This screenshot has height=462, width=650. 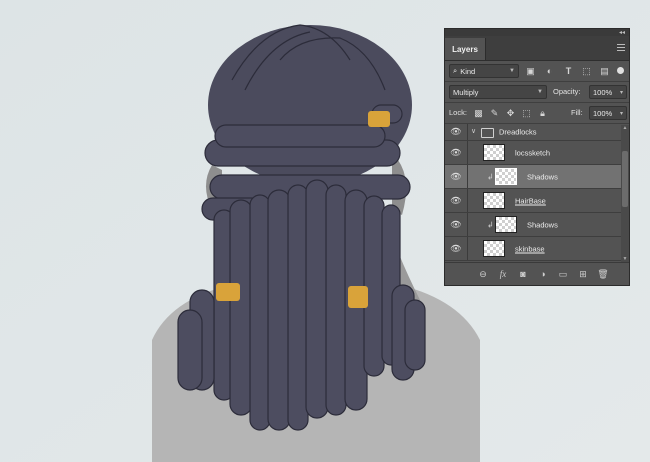 I want to click on lock-artboard-icon: ⬚, so click(x=526, y=113).